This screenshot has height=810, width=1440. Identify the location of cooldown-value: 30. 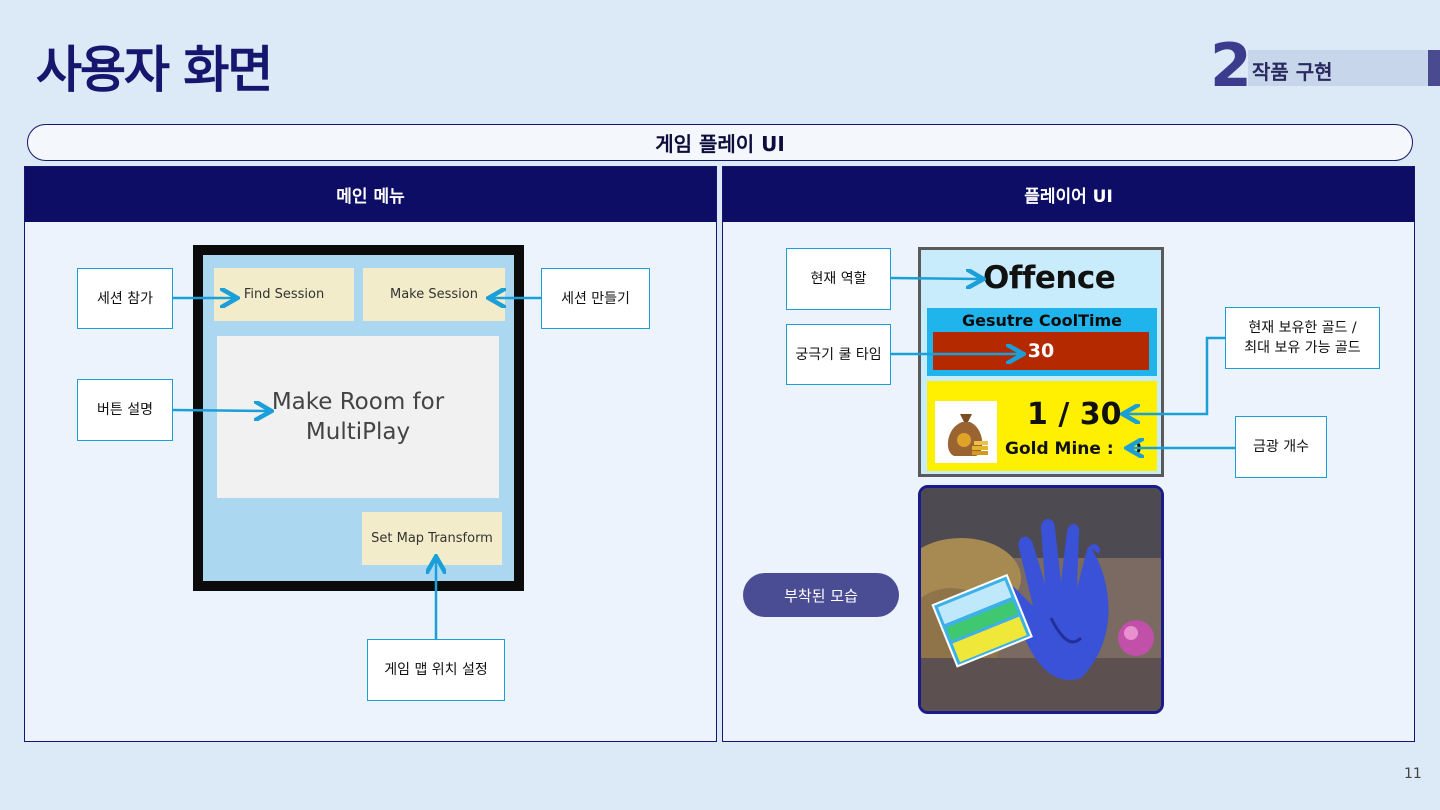
(1041, 351).